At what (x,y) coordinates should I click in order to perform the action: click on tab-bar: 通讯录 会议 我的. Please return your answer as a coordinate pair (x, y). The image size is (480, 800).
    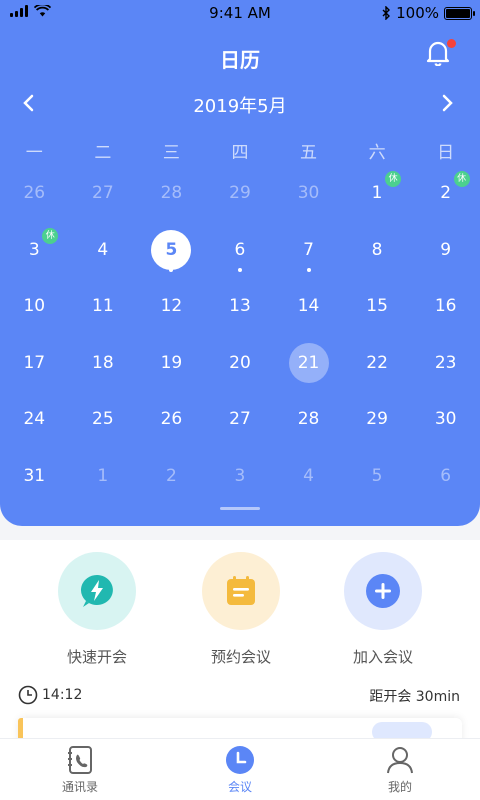
    Looking at the image, I should click on (240, 769).